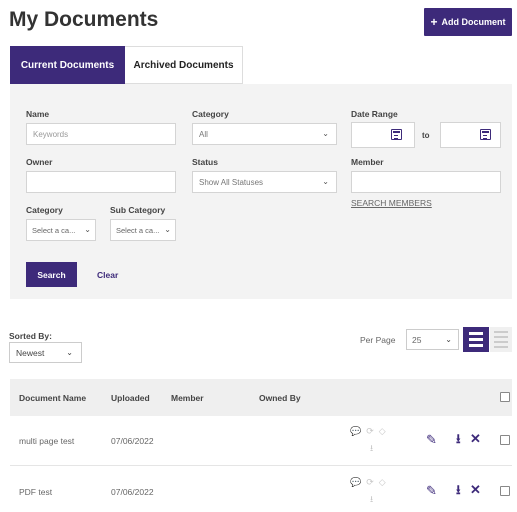 The image size is (517, 512). I want to click on date-from-input, so click(383, 135).